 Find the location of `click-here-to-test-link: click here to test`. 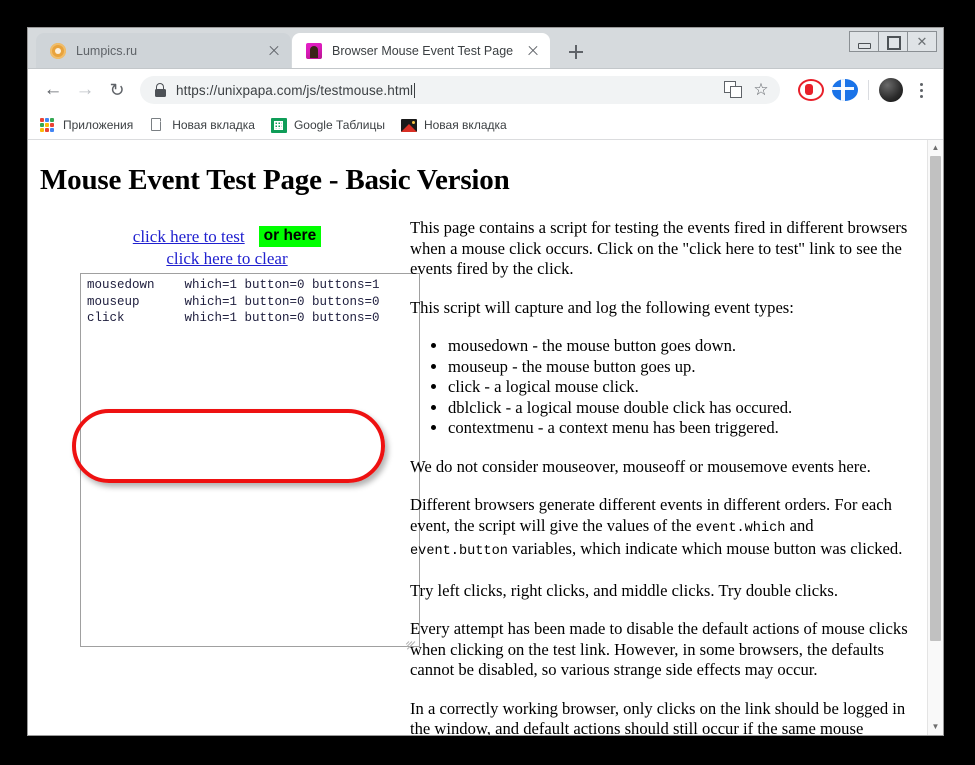

click-here-to-test-link: click here to test is located at coordinates (189, 236).